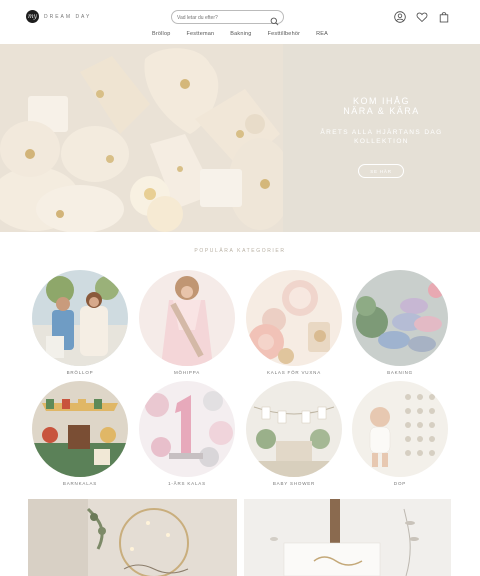 This screenshot has height=576, width=480. I want to click on hero-title: KOM IHÅG NÄRA & KÄRA, so click(381, 106).